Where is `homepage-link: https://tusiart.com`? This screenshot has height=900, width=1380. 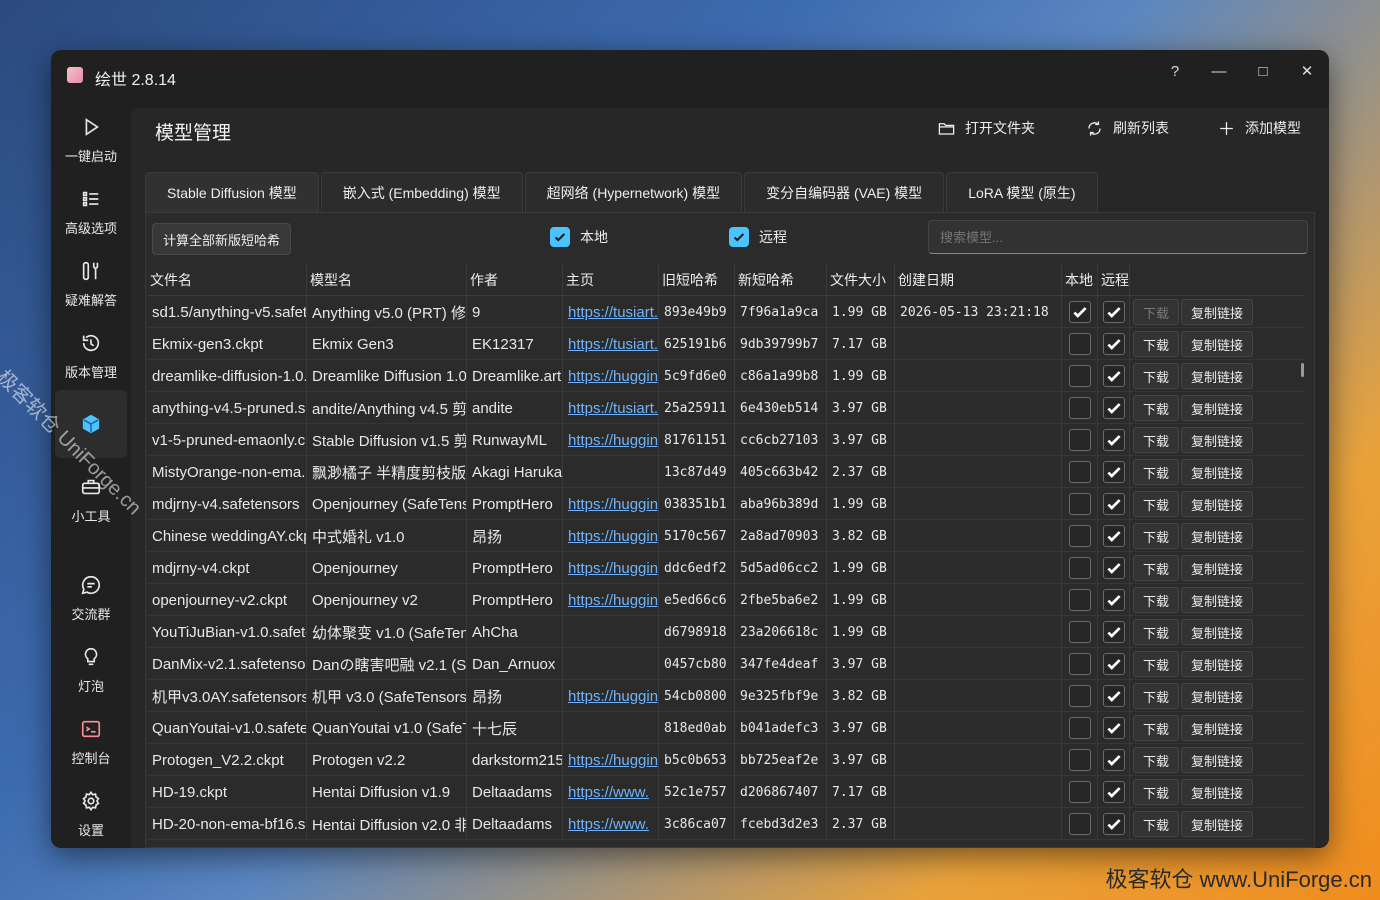 homepage-link: https://tusiart.com is located at coordinates (613, 344).